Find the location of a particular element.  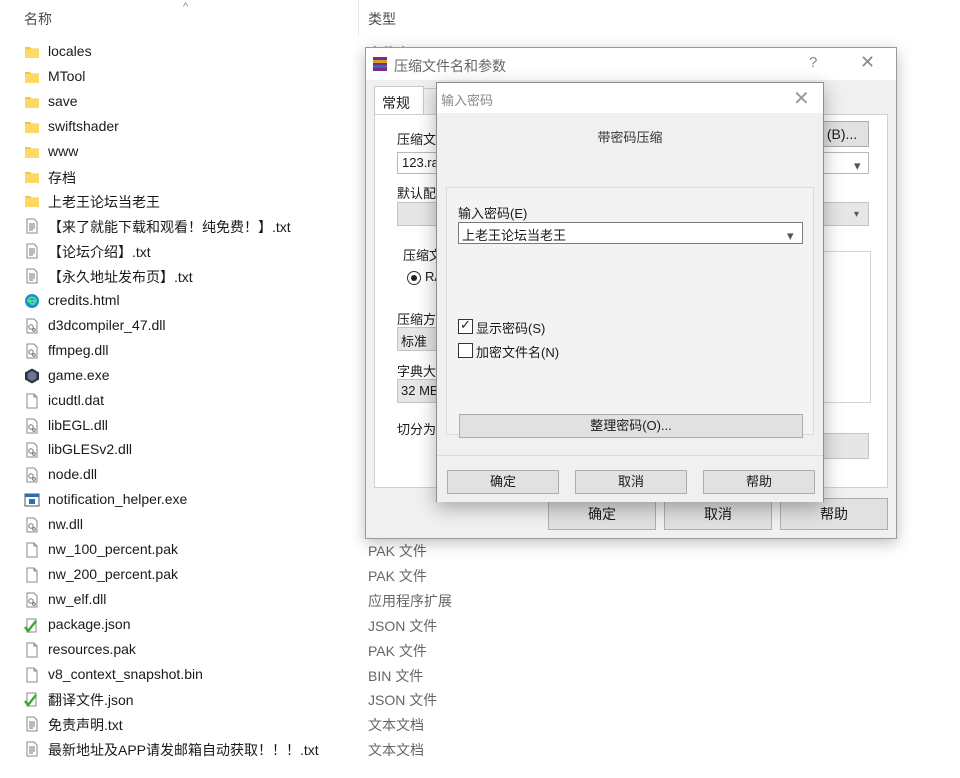

winrar-icon is located at coordinates (380, 64).